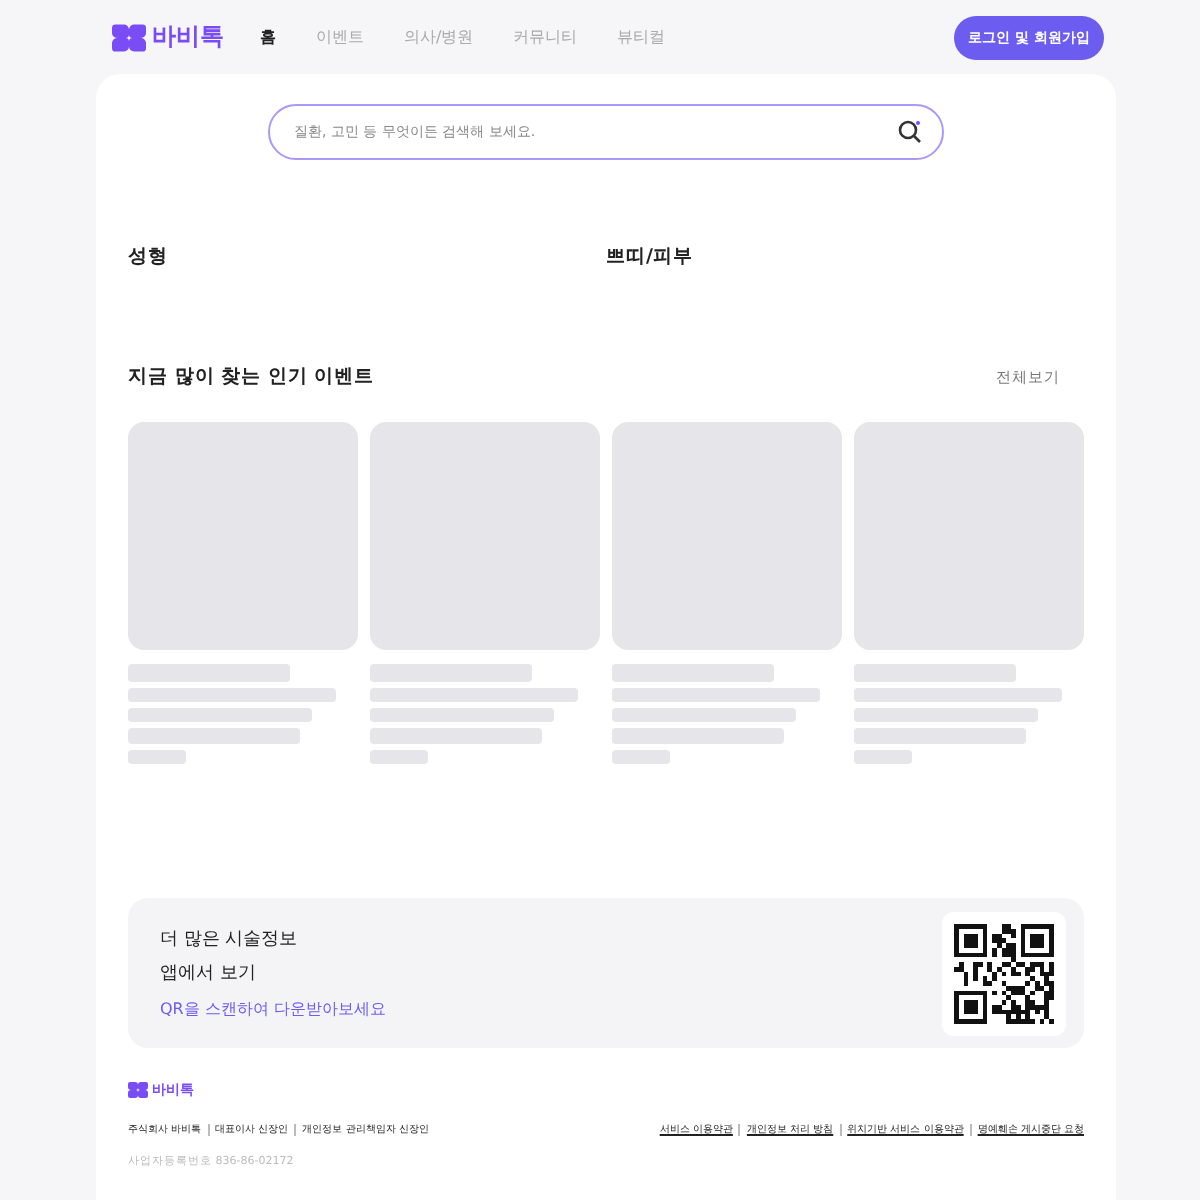 This screenshot has height=1200, width=1200. Describe the element at coordinates (209, 974) in the screenshot. I see `promo-title: 앱에서 보기` at that location.